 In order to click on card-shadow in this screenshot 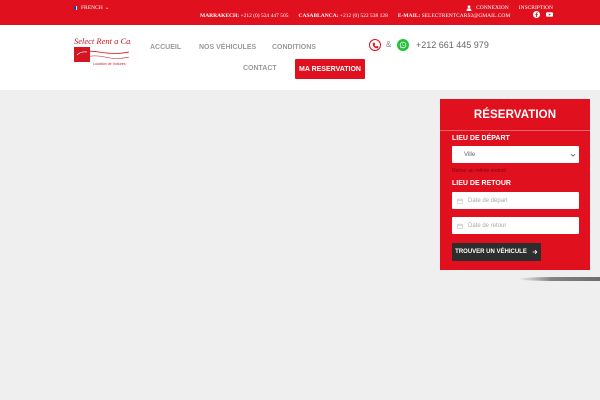, I will do `click(559, 279)`.